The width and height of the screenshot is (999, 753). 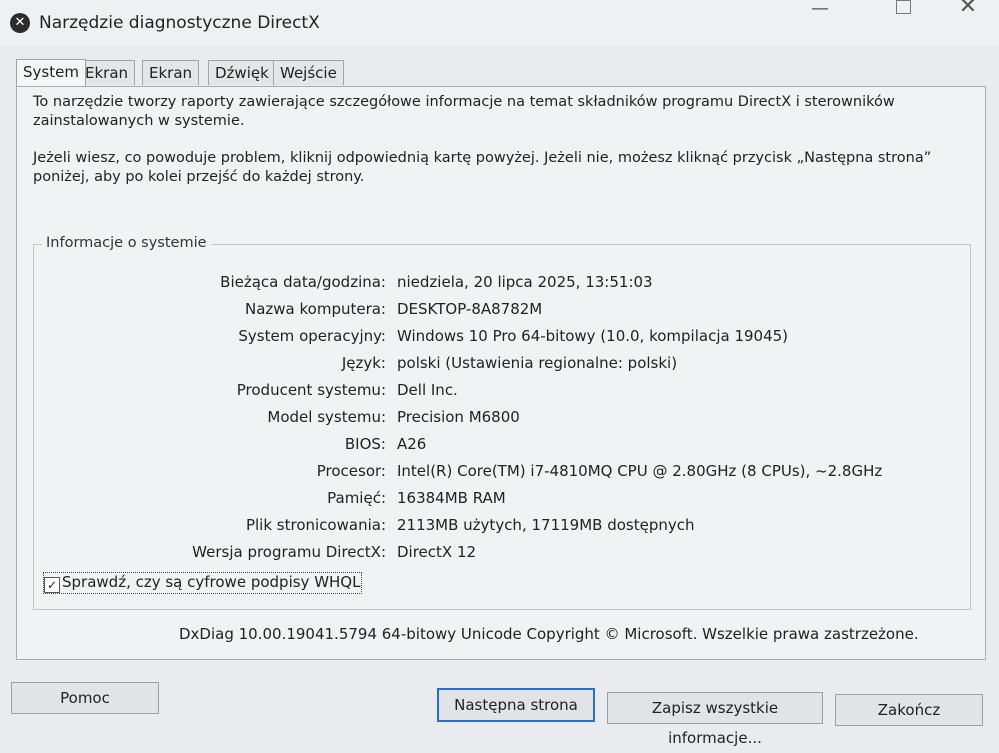 What do you see at coordinates (52, 585) in the screenshot?
I see `whql-checkbox: ✓` at bounding box center [52, 585].